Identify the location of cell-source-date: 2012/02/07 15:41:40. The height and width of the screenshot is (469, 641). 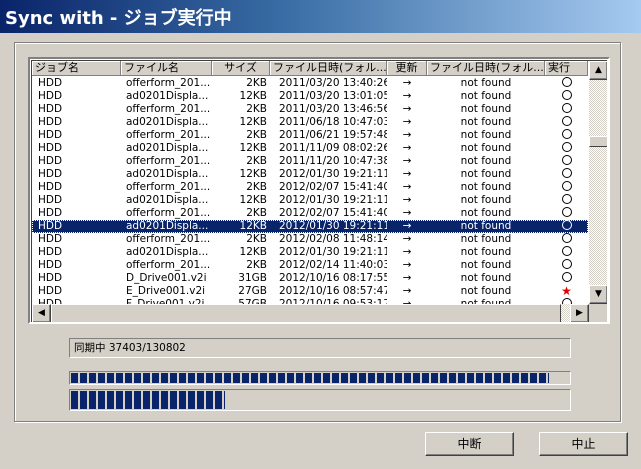
(333, 213).